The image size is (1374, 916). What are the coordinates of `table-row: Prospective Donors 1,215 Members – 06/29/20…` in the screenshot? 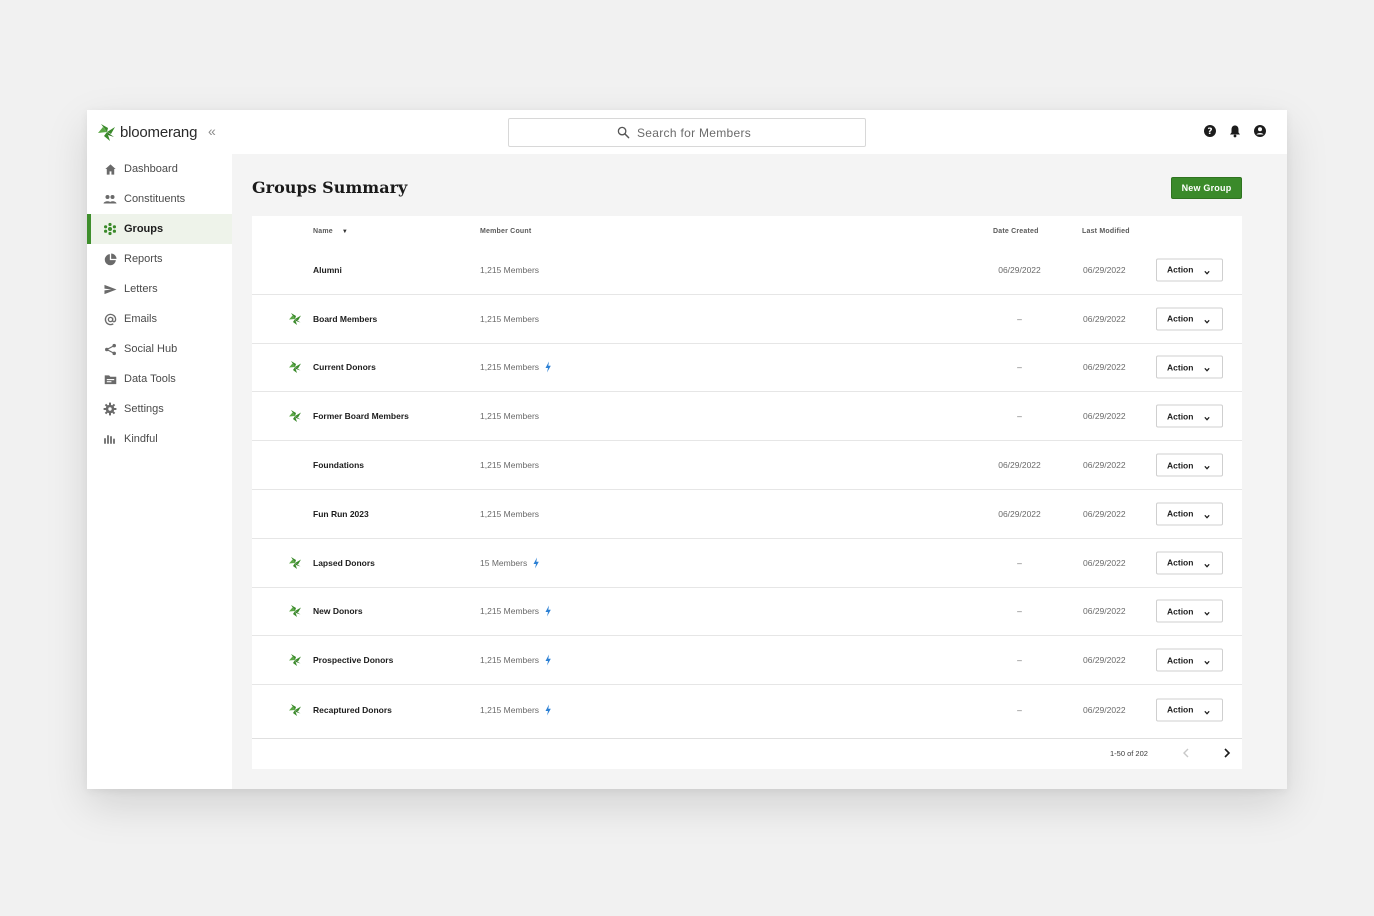 It's located at (747, 661).